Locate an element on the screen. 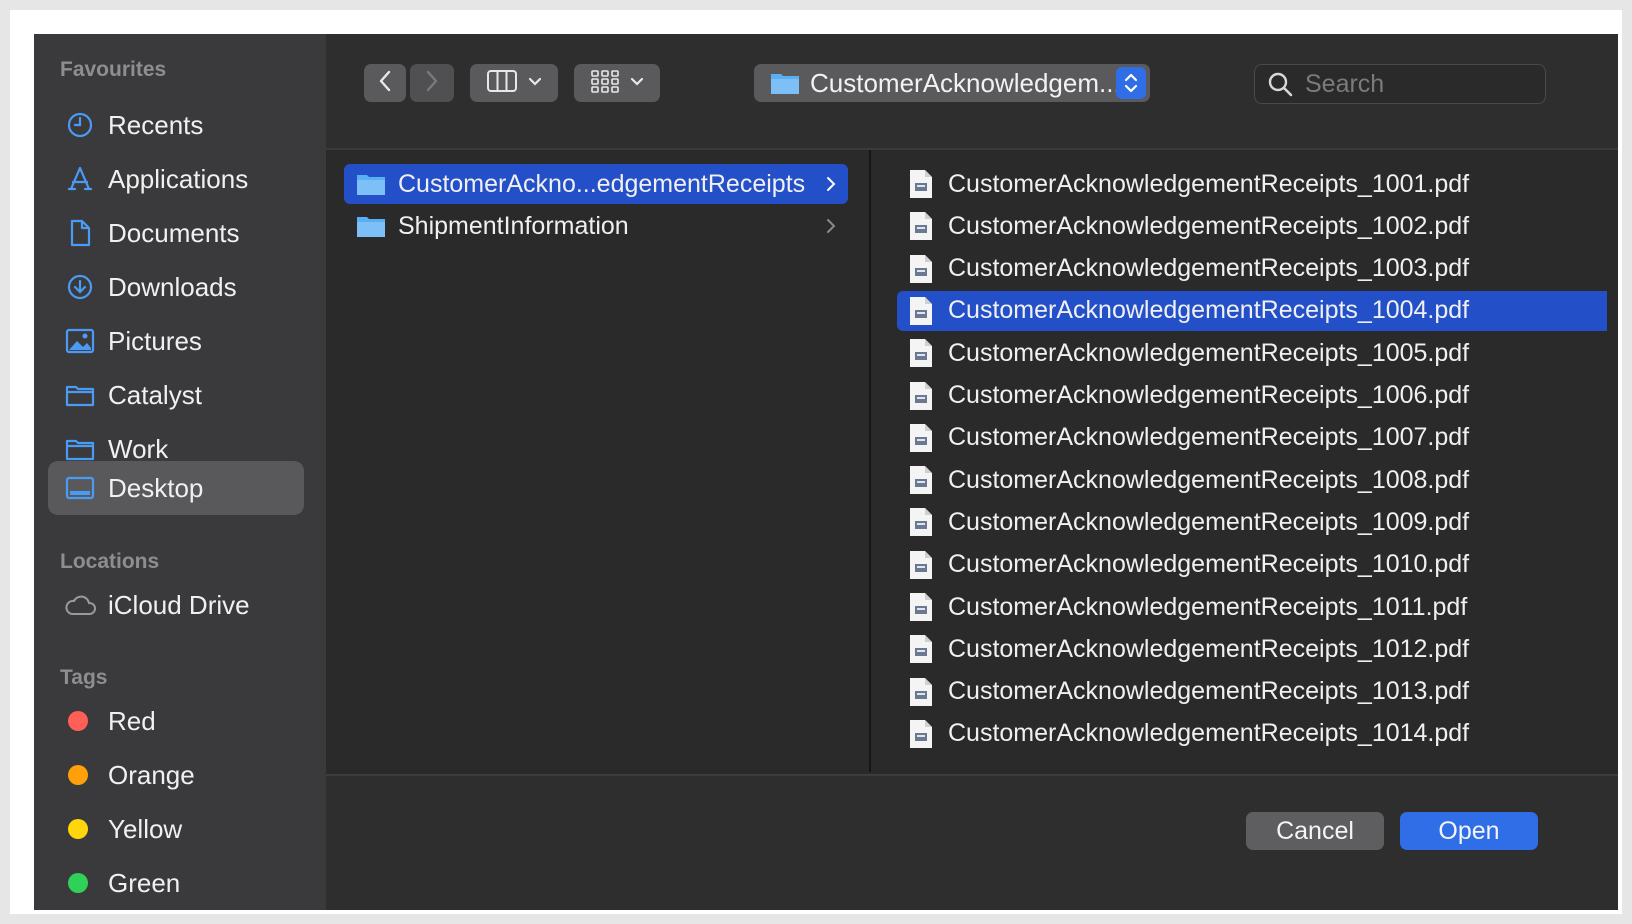 The height and width of the screenshot is (924, 1632). sidebar-item-label: Work is located at coordinates (138, 448).